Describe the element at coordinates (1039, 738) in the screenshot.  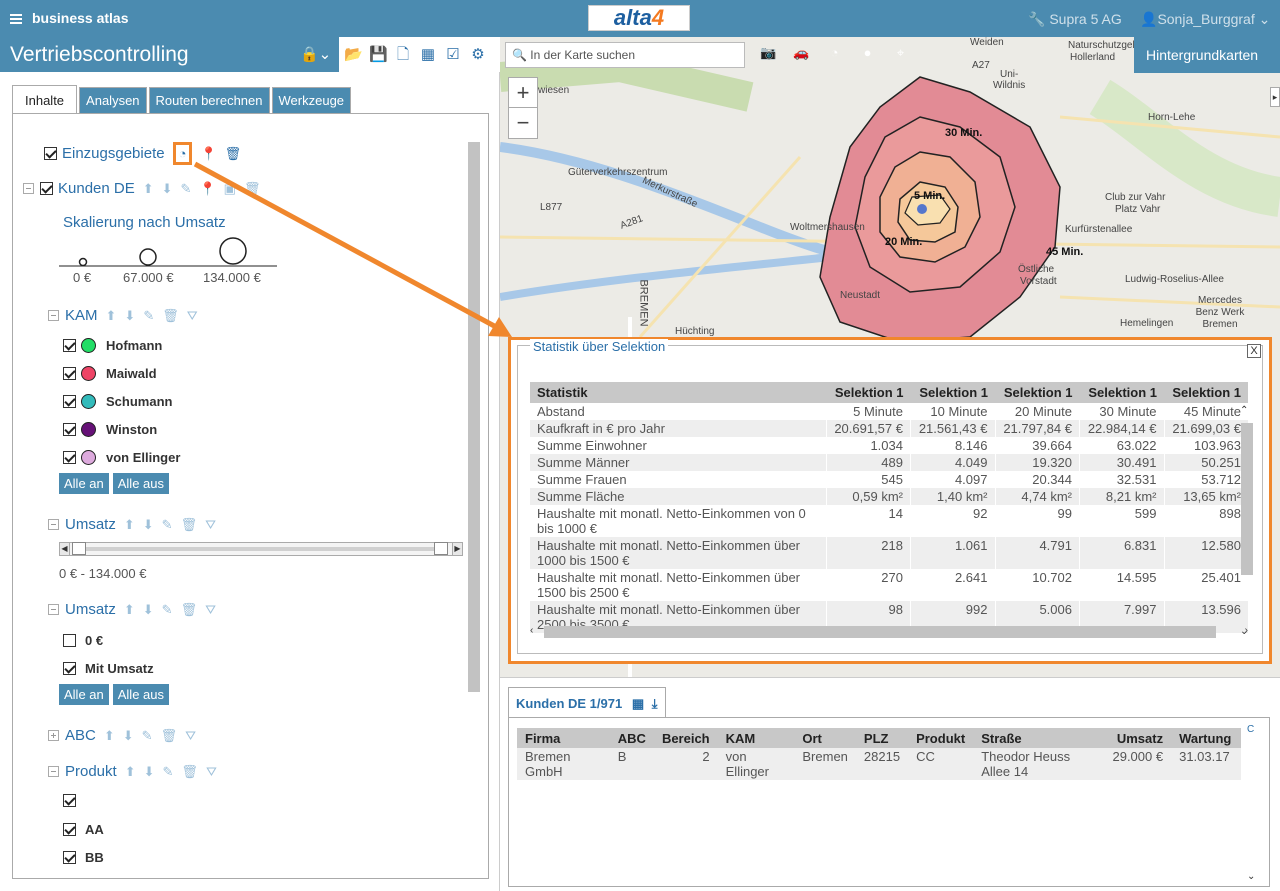
I see `column-header: Straße` at that location.